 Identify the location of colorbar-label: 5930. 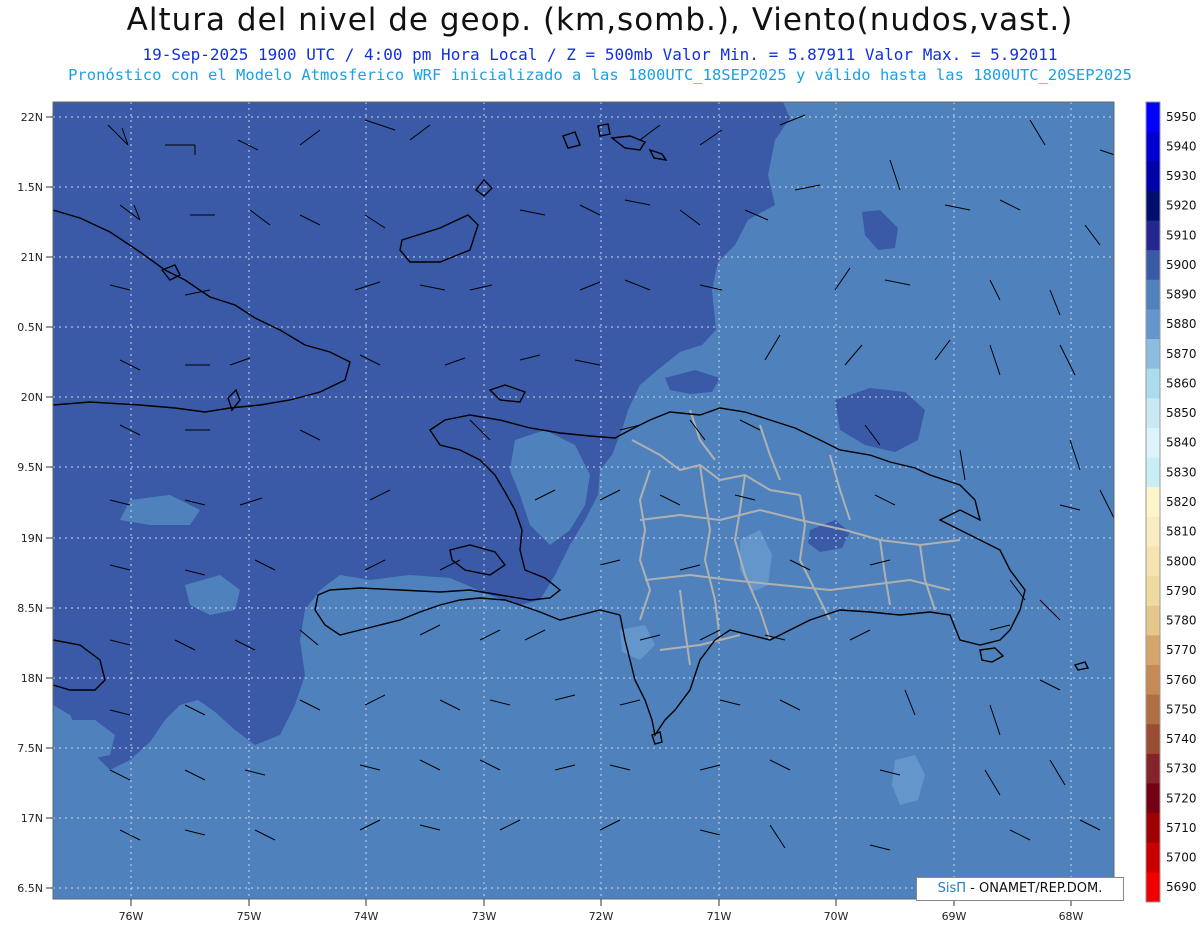
(1181, 176).